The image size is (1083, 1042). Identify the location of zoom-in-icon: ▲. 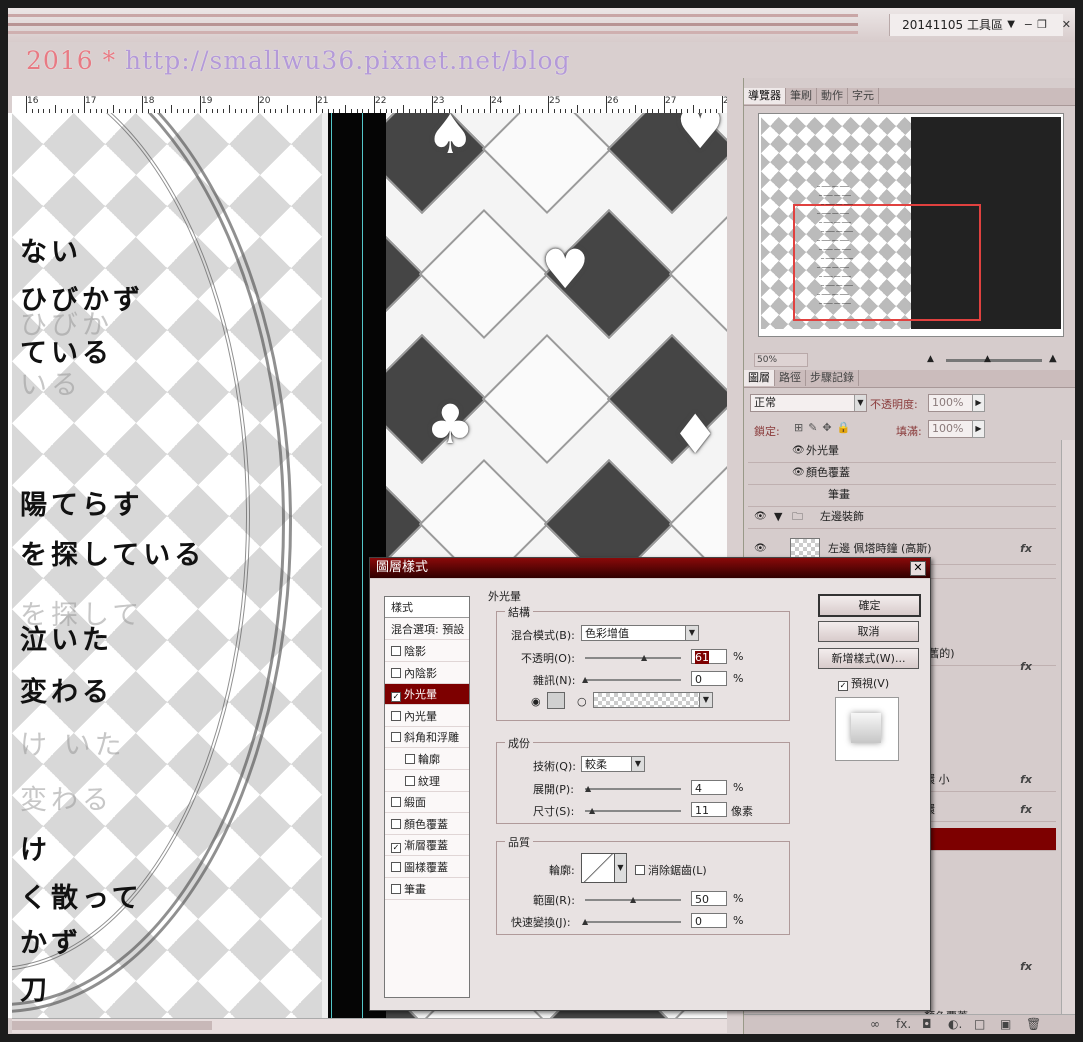
(1053, 358).